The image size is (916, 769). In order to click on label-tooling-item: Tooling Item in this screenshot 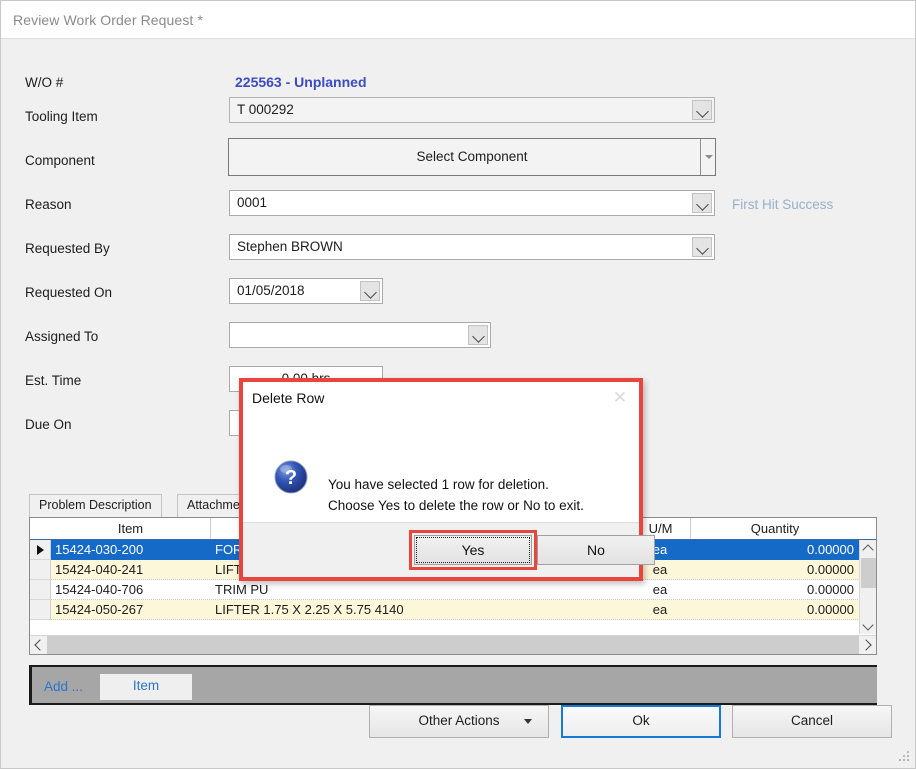, I will do `click(61, 116)`.